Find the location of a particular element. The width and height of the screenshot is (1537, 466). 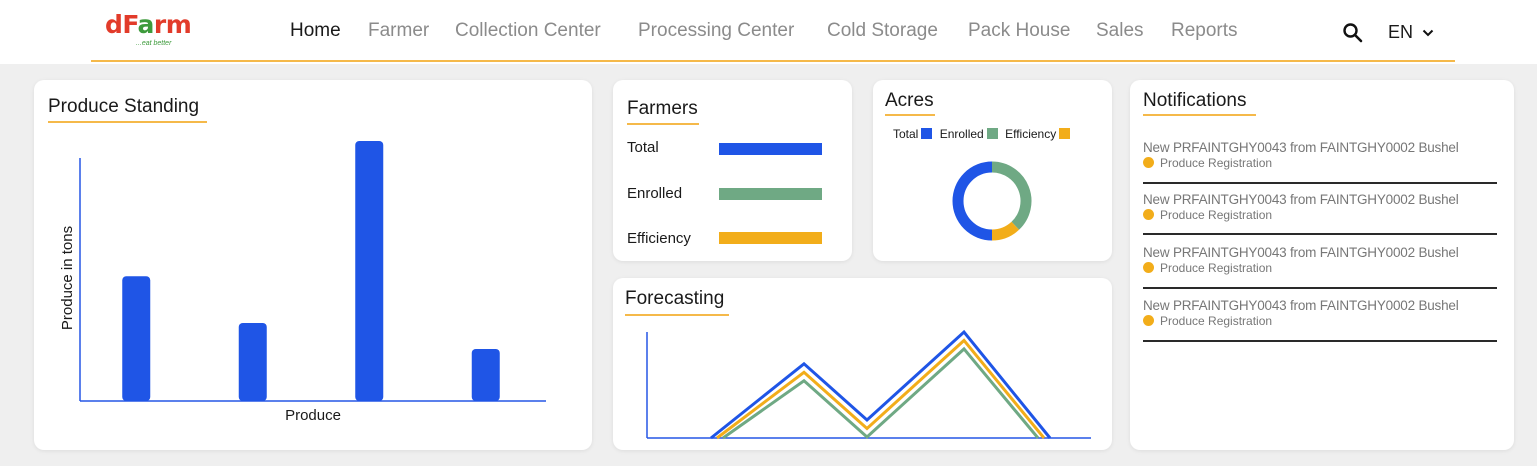

card-title: Farmers is located at coordinates (662, 108).